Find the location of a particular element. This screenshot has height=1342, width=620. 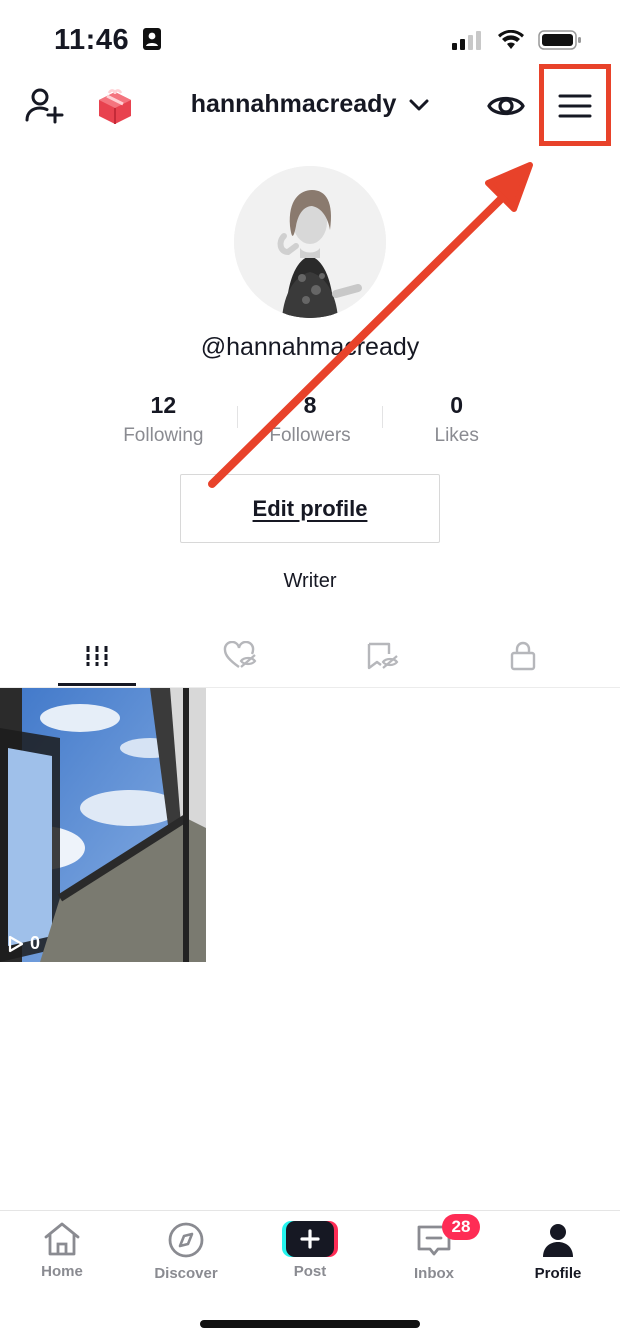

profile-stats: 12 Following 8 Followers 0 Likes is located at coordinates (310, 420).